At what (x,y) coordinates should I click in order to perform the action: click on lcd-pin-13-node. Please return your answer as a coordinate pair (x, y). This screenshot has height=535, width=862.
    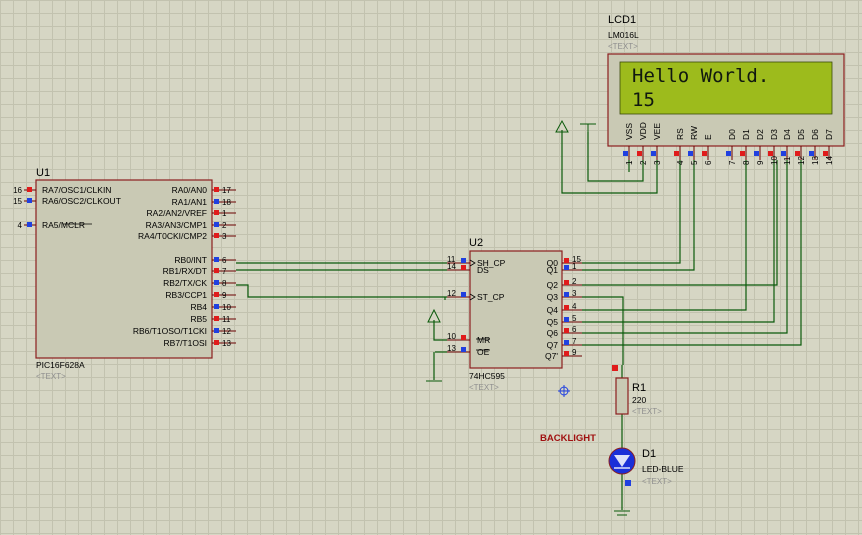
    Looking at the image, I should click on (811, 153).